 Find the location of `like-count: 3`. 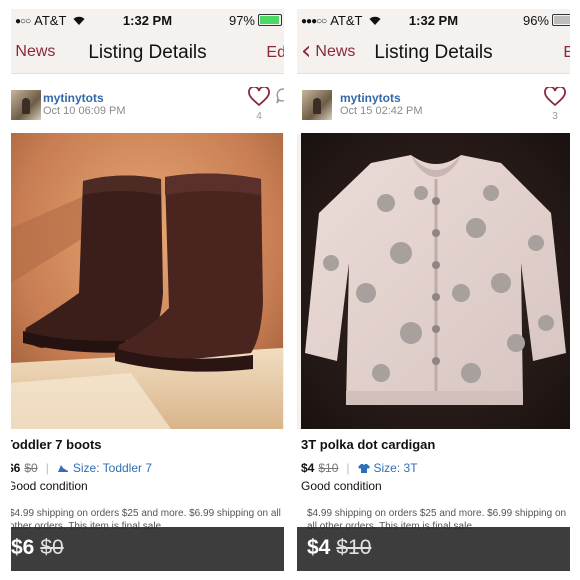

like-count: 3 is located at coordinates (555, 116).